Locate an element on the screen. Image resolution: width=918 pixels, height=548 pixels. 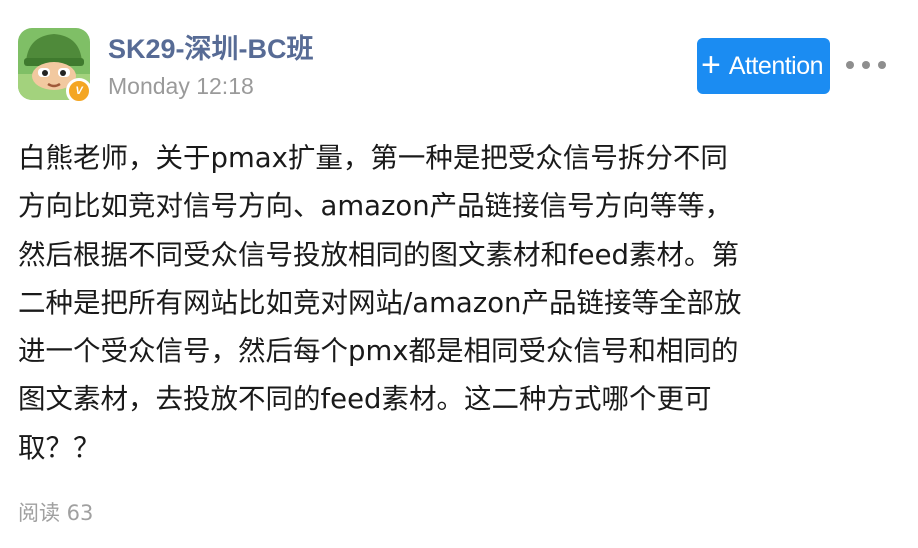
post-body-line: 进一个受众信号，然后每个pmx都是相同受众信号和相同的 is located at coordinates (378, 351).